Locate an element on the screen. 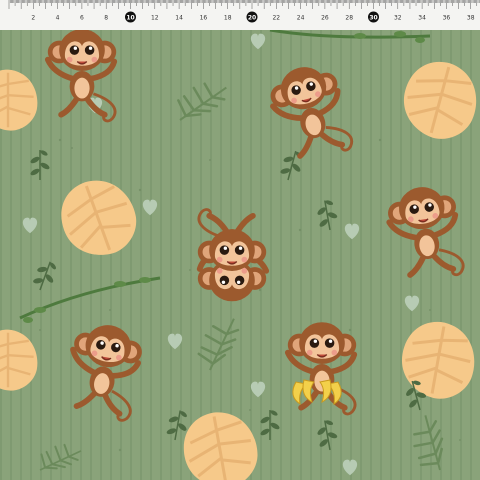 The height and width of the screenshot is (480, 480). ruler-label: 26 is located at coordinates (325, 18).